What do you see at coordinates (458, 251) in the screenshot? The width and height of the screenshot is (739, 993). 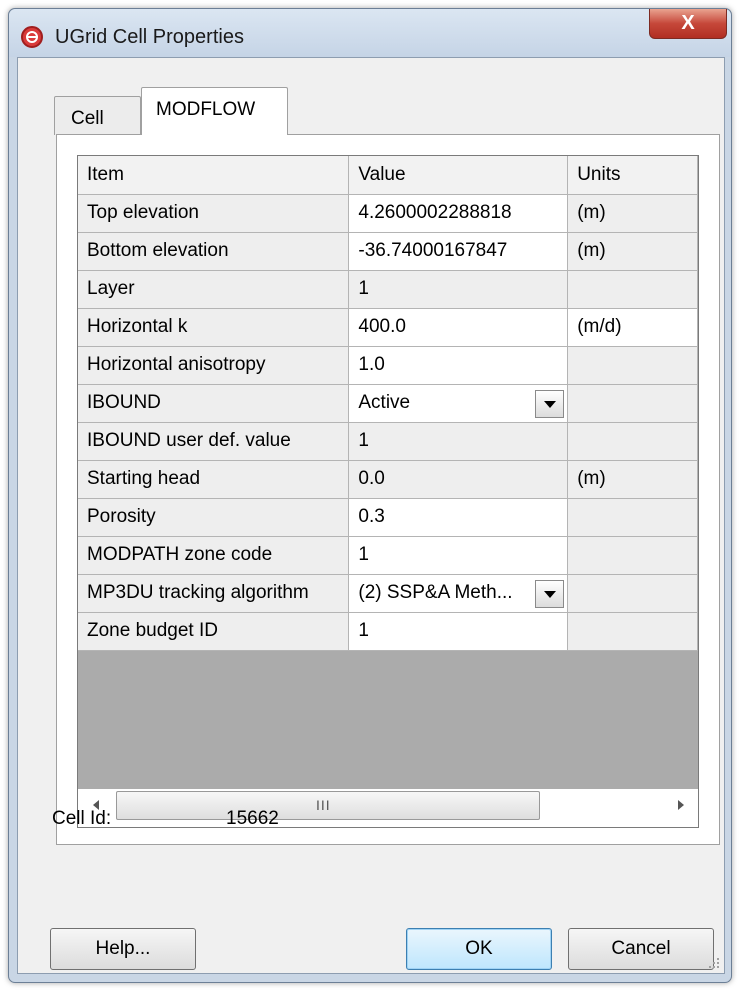 I see `value-input: -36.74000167847` at bounding box center [458, 251].